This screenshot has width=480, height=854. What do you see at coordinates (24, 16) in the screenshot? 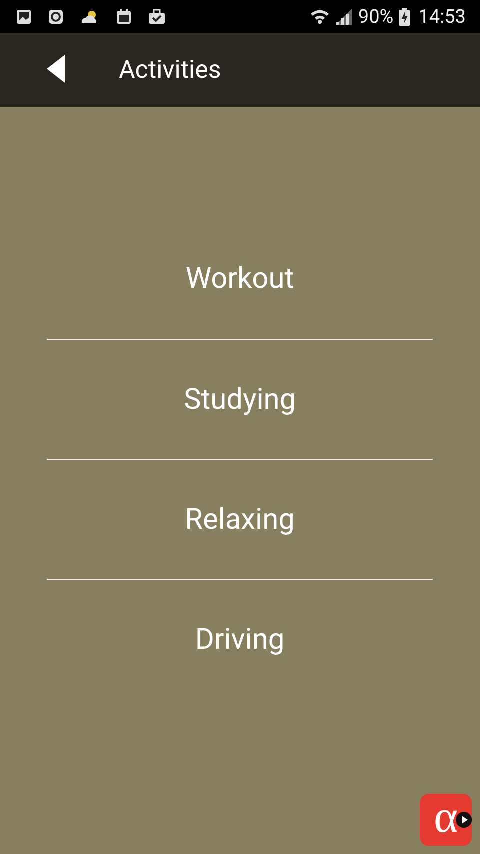
I see `gallery-icon` at bounding box center [24, 16].